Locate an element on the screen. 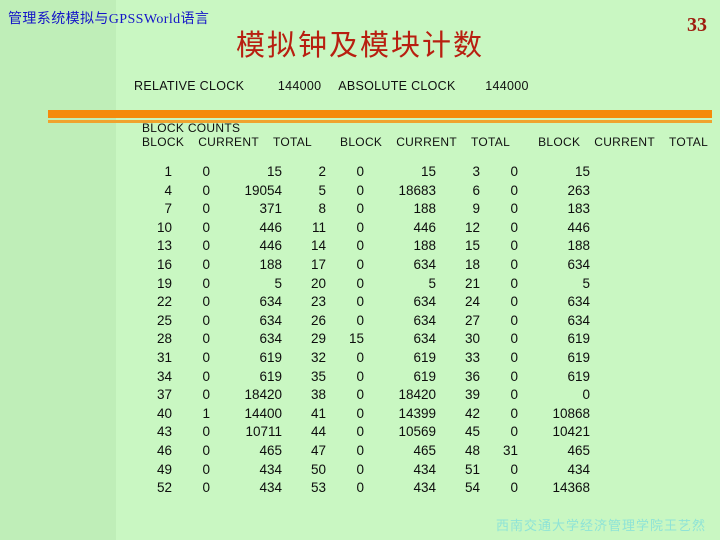 This screenshot has width=720, height=540. table-row: 53 0 434 is located at coordinates (365, 488).